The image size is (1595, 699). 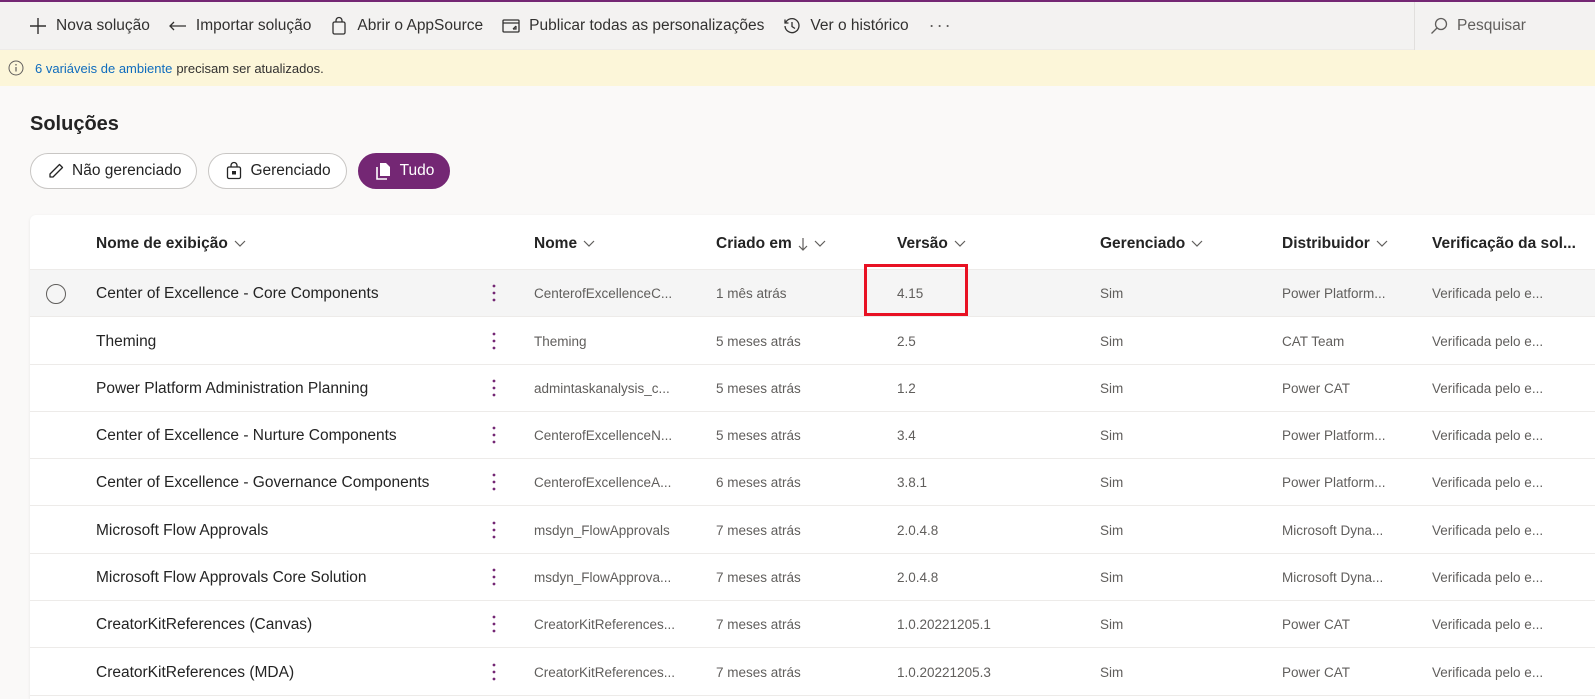 I want to click on arrow-left-icon, so click(x=177, y=25).